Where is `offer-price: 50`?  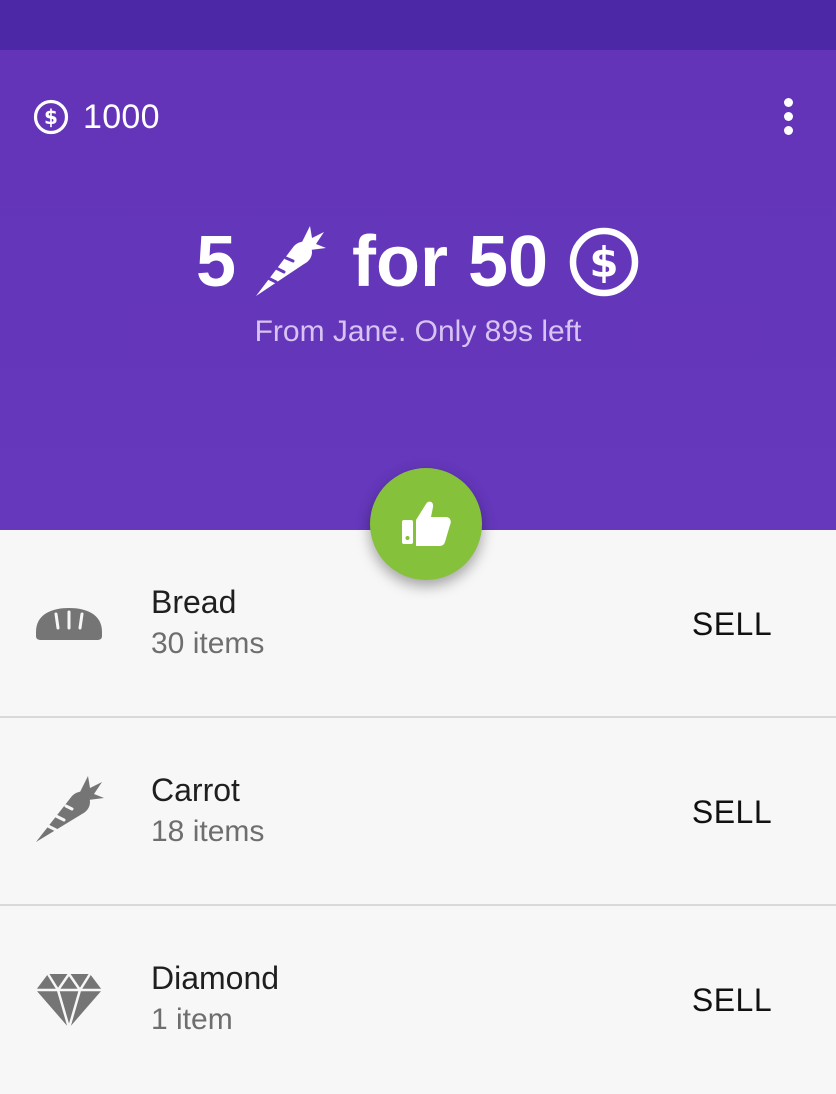
offer-price: 50 is located at coordinates (508, 262).